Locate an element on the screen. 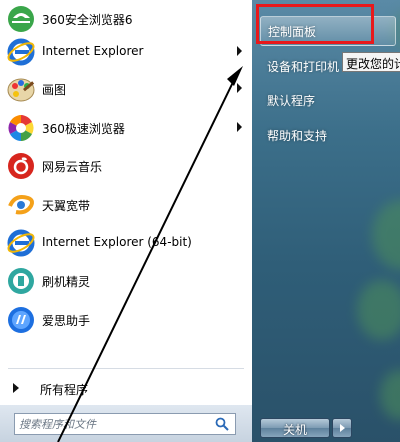 The image size is (400, 442). help-support-label: 帮助和支持 is located at coordinates (297, 136).